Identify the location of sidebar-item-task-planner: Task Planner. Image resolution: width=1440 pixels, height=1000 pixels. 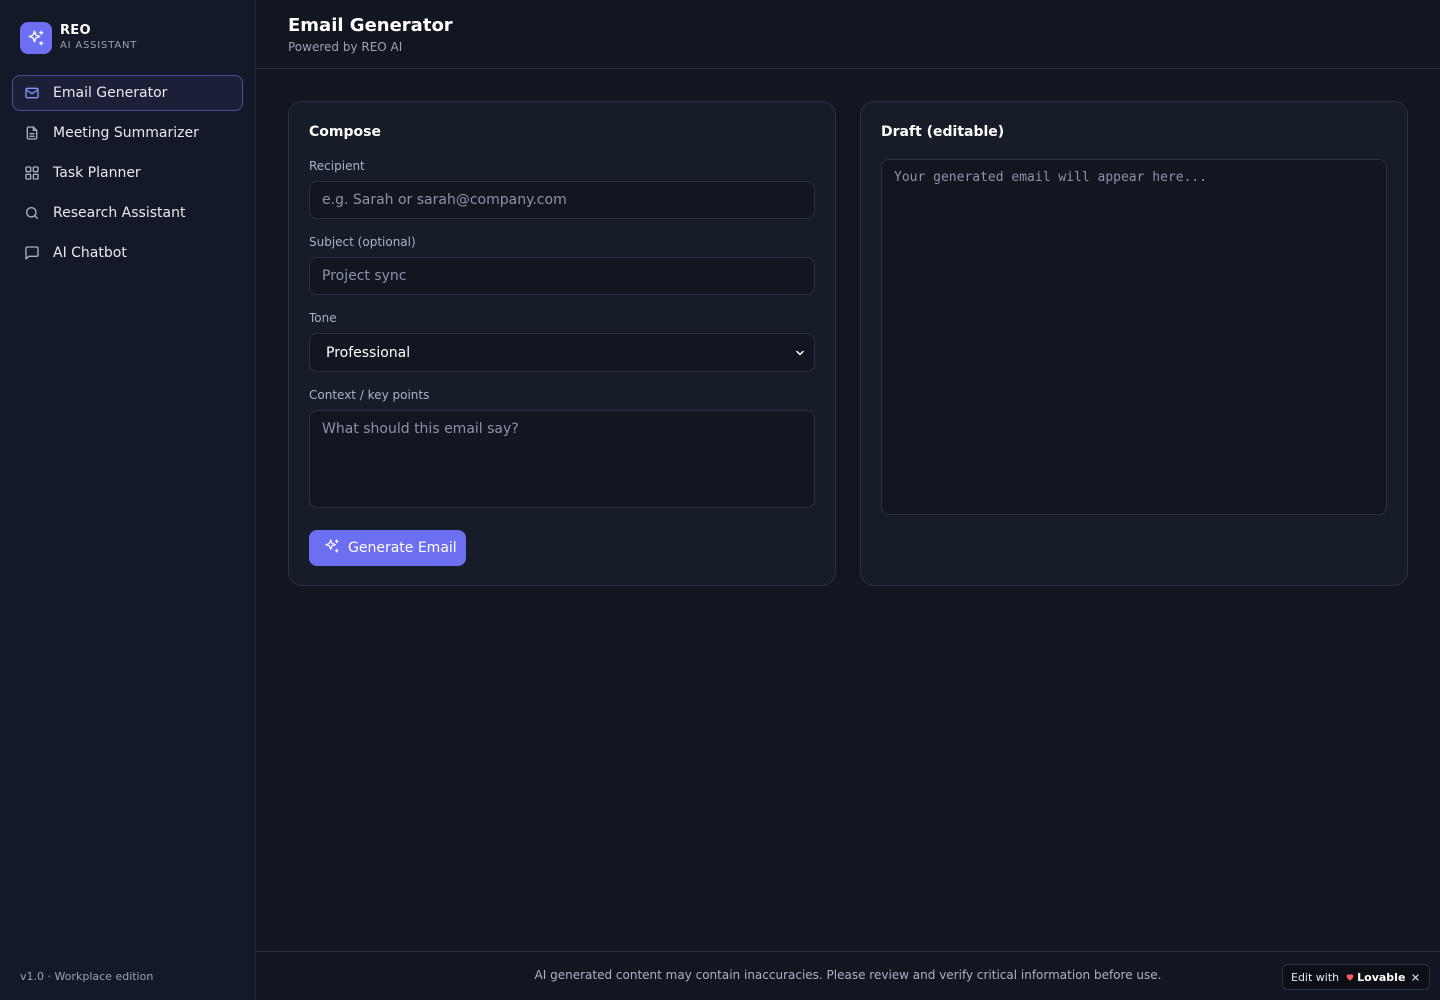
(127, 173).